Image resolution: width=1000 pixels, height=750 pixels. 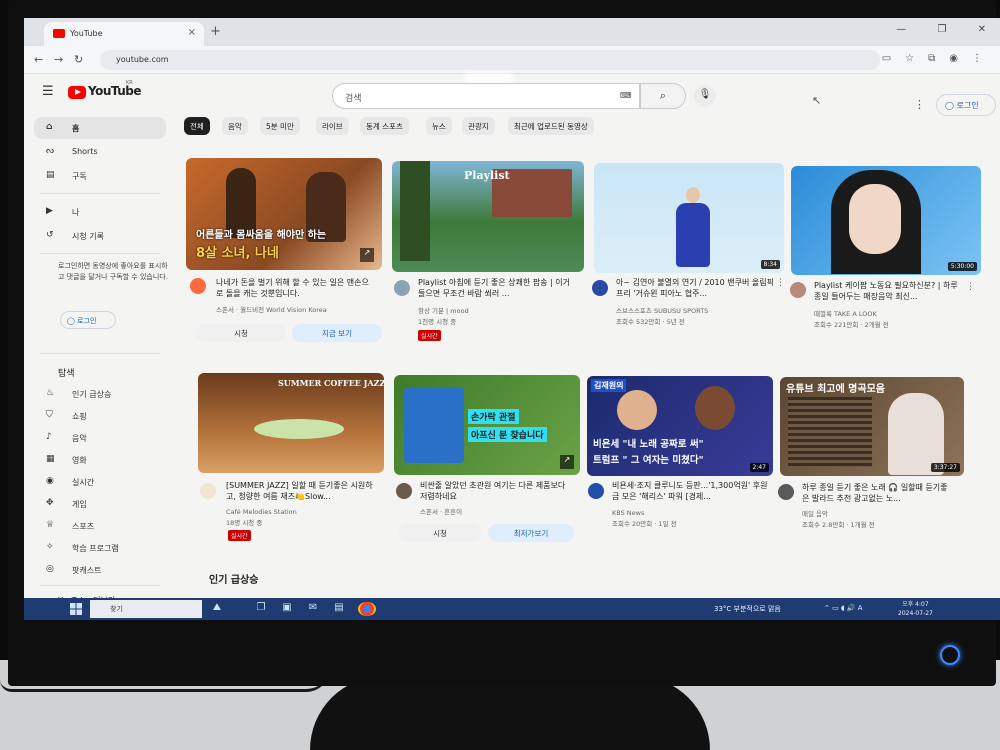 I want to click on reload-icon: ↻, so click(x=78, y=59).